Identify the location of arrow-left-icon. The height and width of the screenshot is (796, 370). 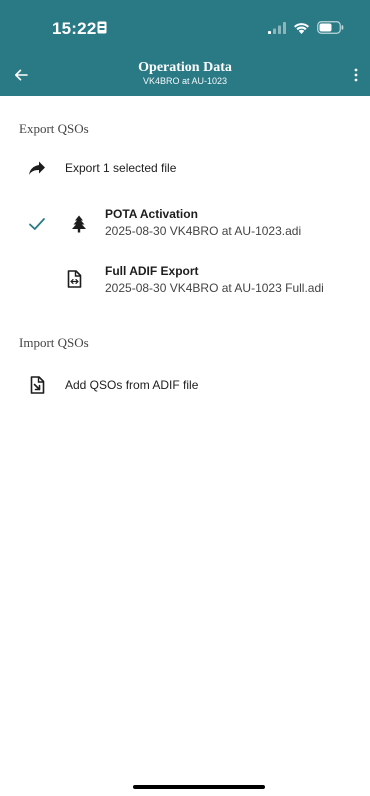
(21, 75).